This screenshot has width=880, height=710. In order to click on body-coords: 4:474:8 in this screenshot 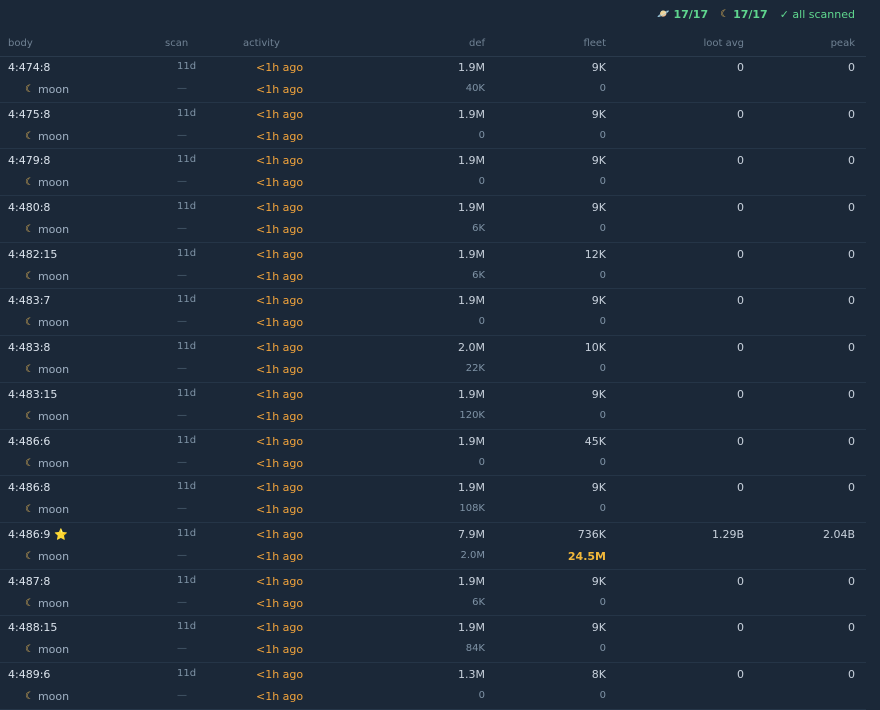, I will do `click(29, 67)`.